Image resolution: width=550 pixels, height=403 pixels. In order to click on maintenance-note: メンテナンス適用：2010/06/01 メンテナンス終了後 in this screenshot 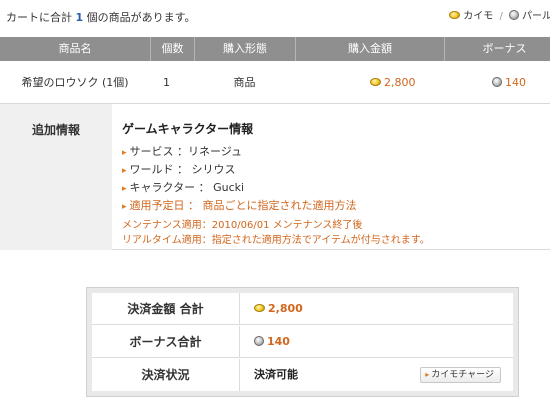, I will do `click(242, 225)`.